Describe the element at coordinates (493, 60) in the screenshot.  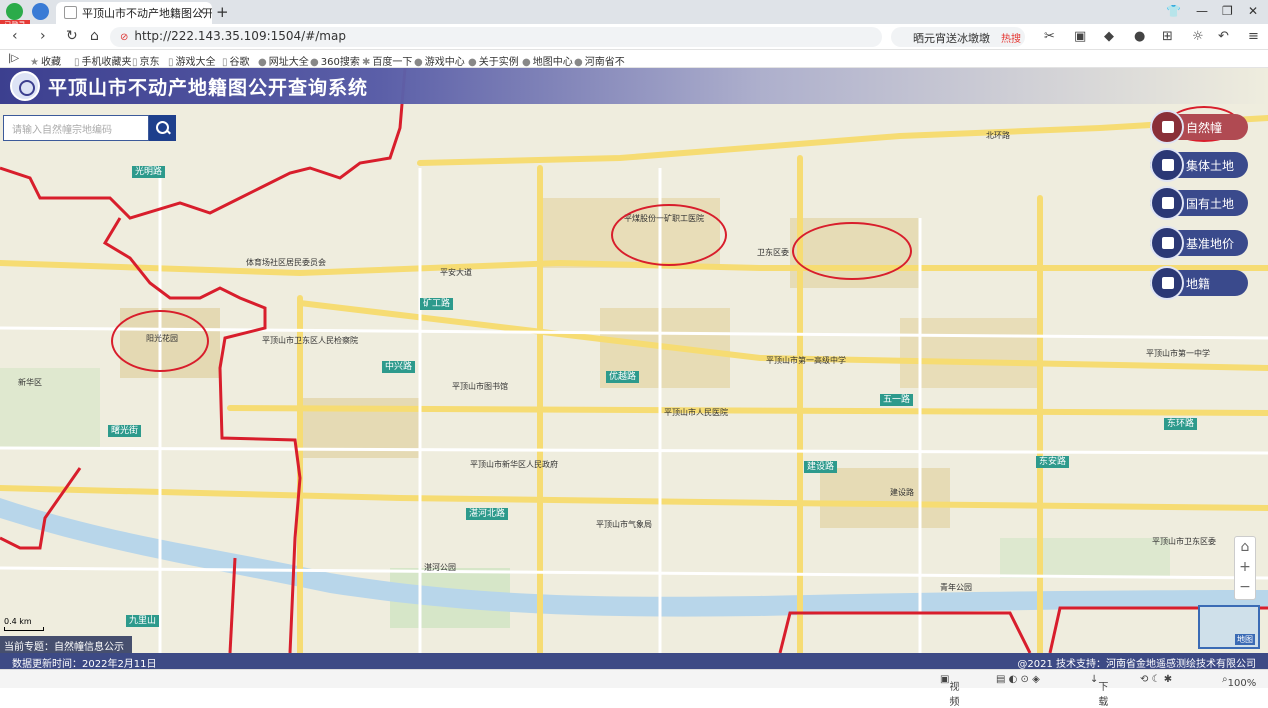
I see `bookmark-item: ● 关于实例` at that location.